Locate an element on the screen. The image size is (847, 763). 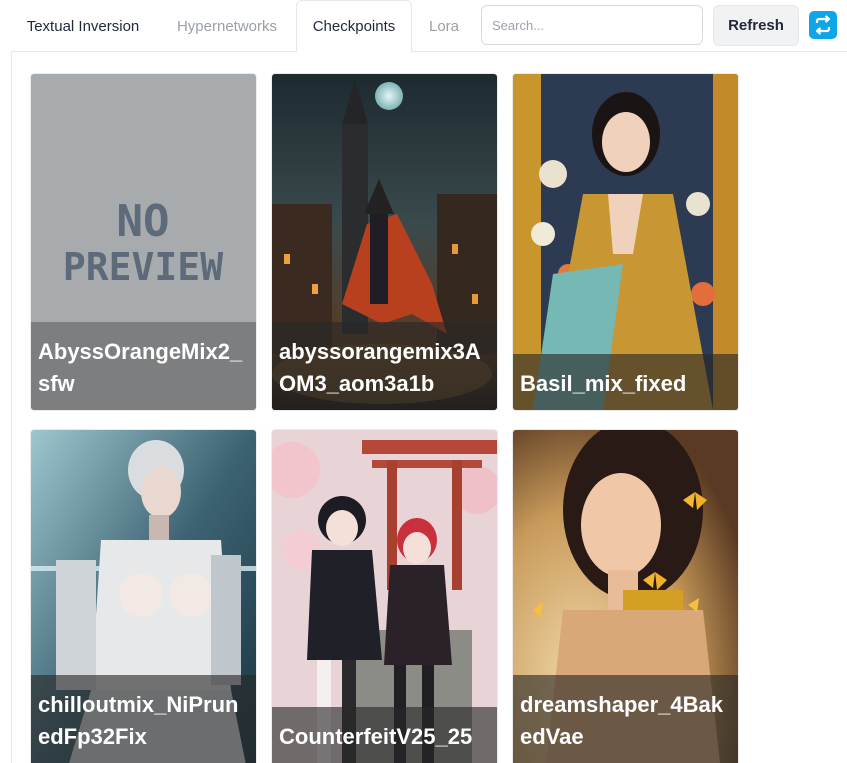
card-name: CounterfeitV25_25 is located at coordinates (376, 736).